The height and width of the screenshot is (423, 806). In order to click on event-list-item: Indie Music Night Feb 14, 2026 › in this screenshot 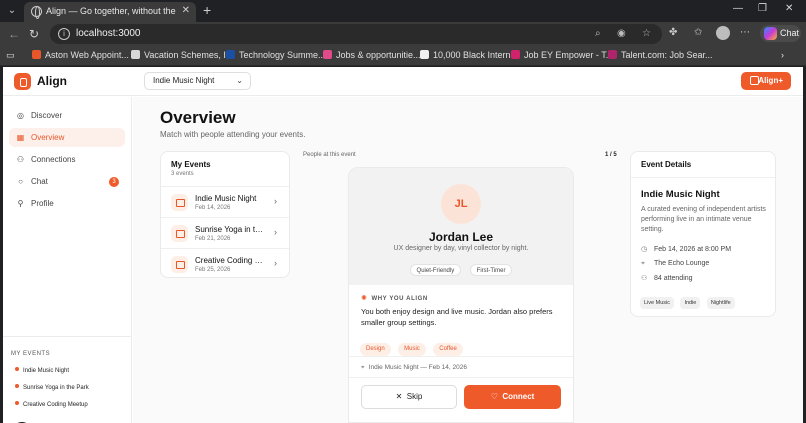, I will do `click(225, 201)`.